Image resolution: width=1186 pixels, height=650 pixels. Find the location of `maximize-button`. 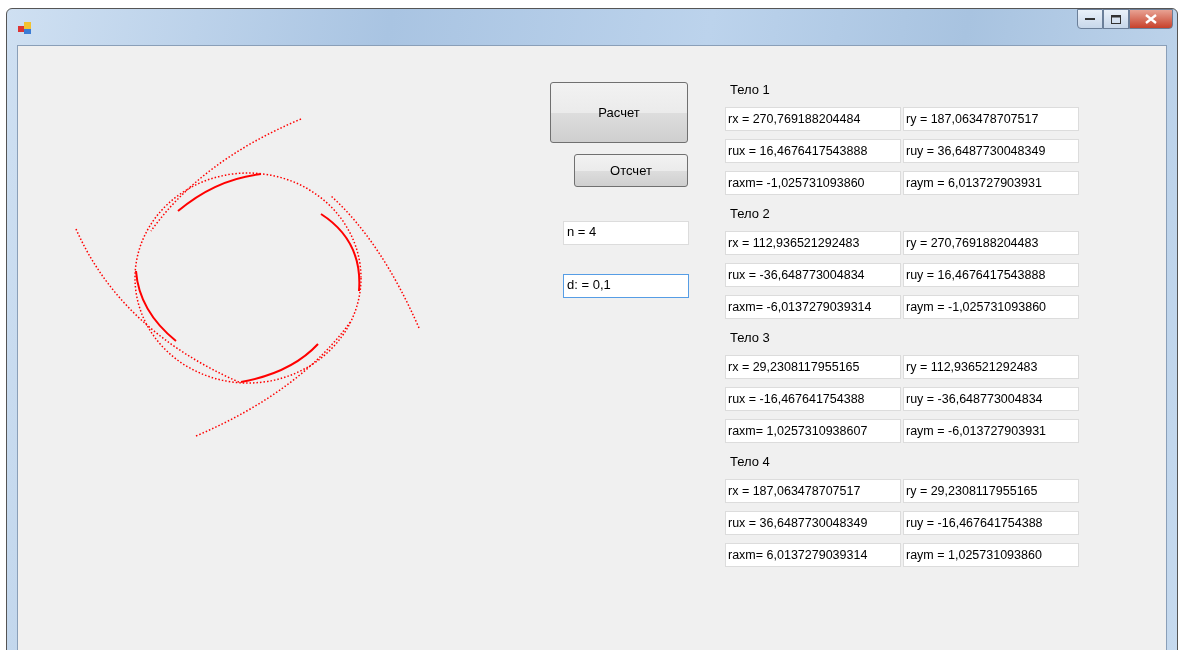

maximize-button is located at coordinates (1116, 19).